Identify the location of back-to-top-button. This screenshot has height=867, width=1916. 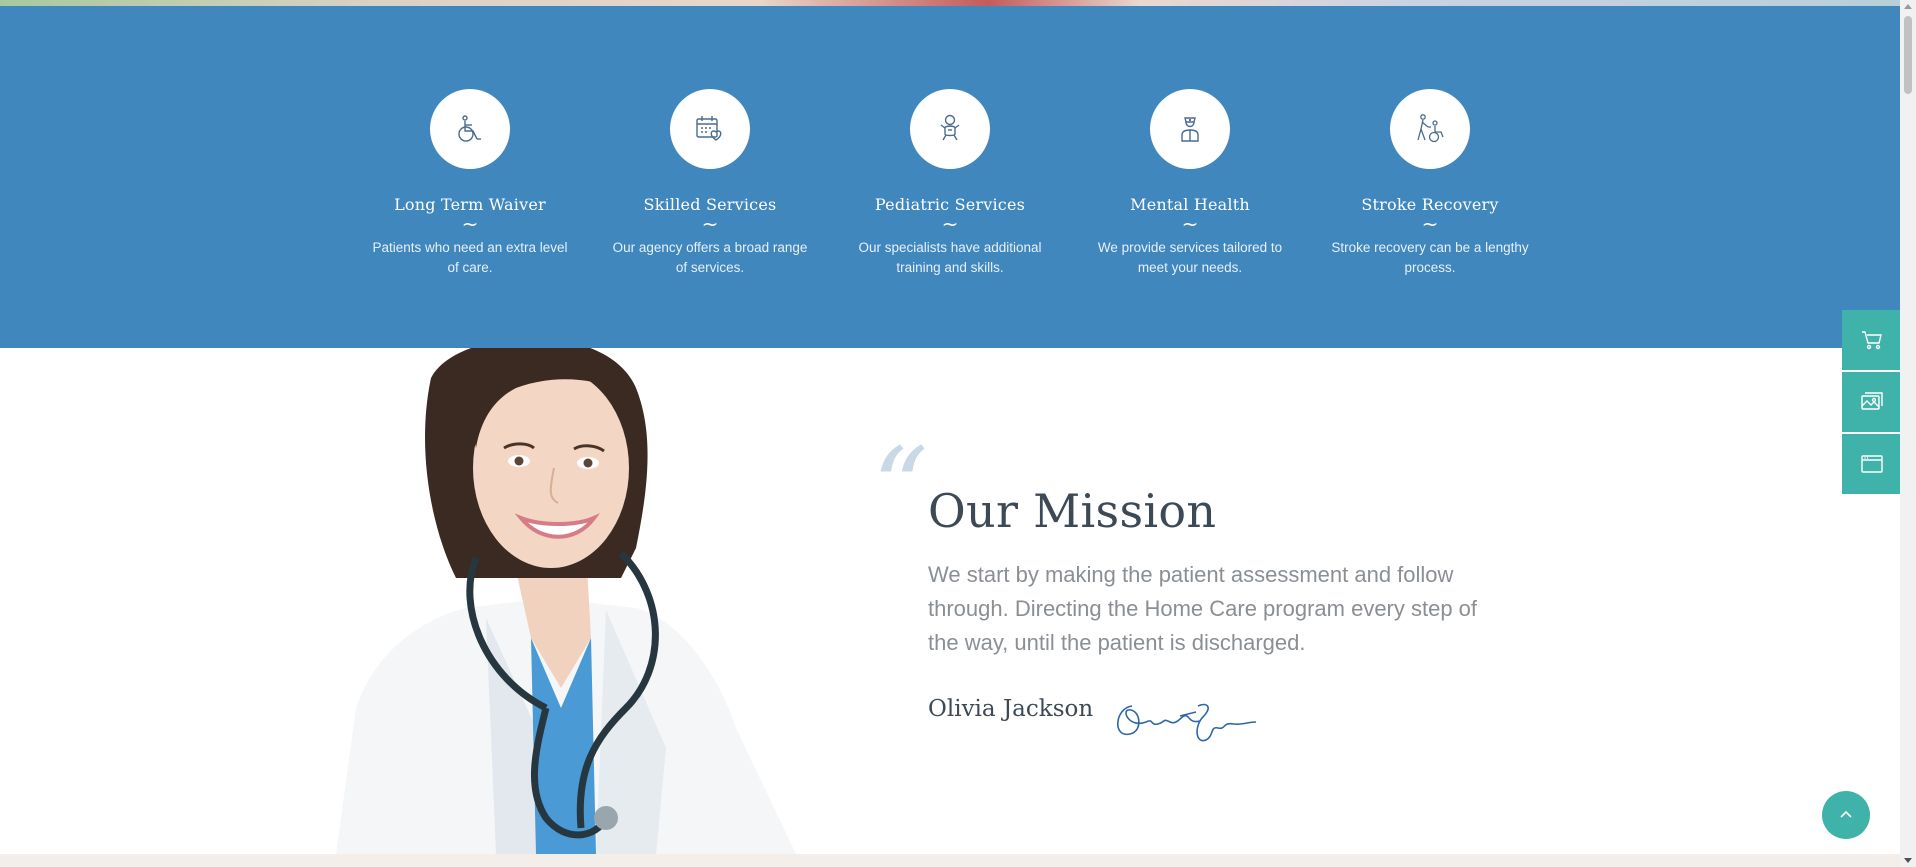
(1846, 815).